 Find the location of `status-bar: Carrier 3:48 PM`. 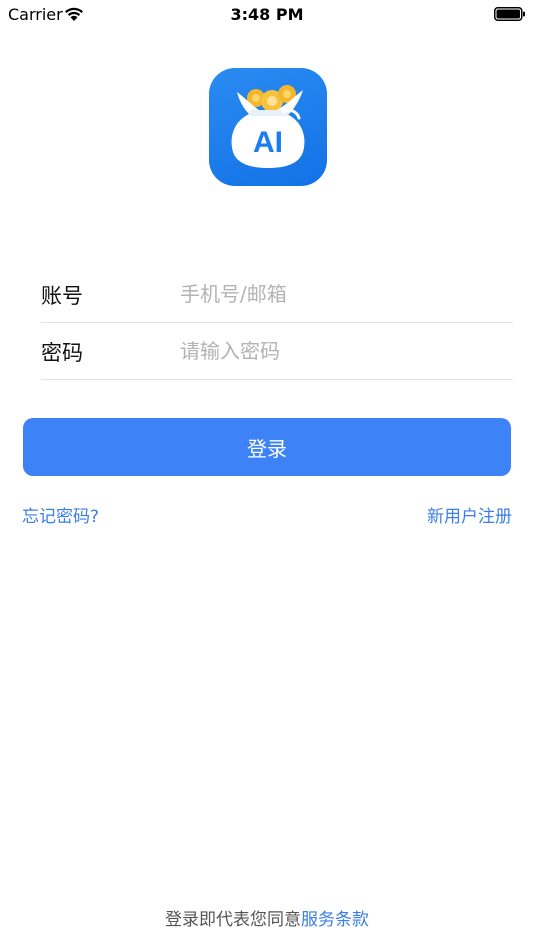

status-bar: Carrier 3:48 PM is located at coordinates (267, 15).